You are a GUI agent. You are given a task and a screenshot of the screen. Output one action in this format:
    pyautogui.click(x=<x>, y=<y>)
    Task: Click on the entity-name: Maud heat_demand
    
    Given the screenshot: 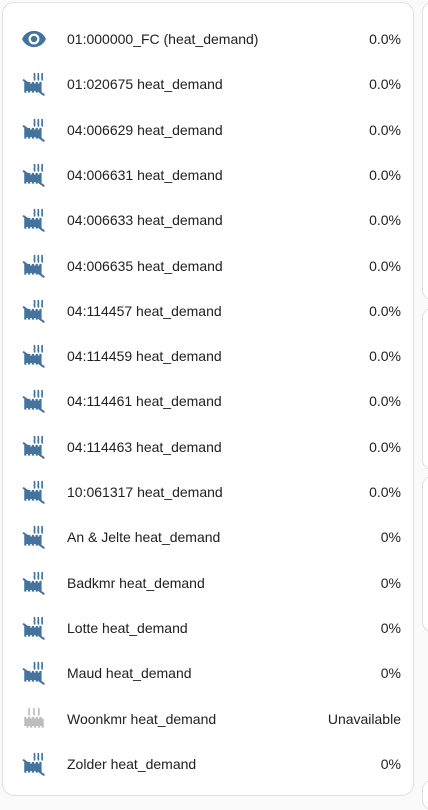 What is the action you would take?
    pyautogui.click(x=129, y=673)
    